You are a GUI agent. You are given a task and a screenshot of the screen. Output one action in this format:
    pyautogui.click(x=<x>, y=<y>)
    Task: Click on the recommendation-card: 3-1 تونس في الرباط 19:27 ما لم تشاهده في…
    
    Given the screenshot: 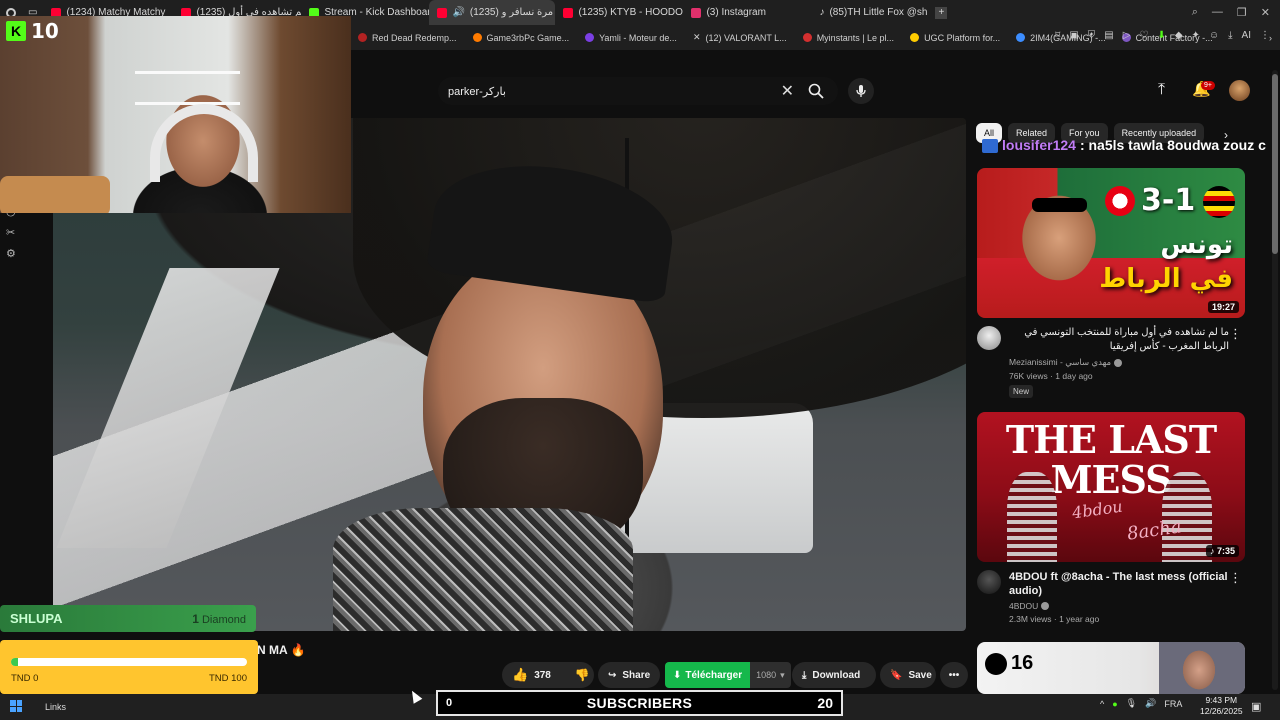 What is the action you would take?
    pyautogui.click(x=1111, y=283)
    